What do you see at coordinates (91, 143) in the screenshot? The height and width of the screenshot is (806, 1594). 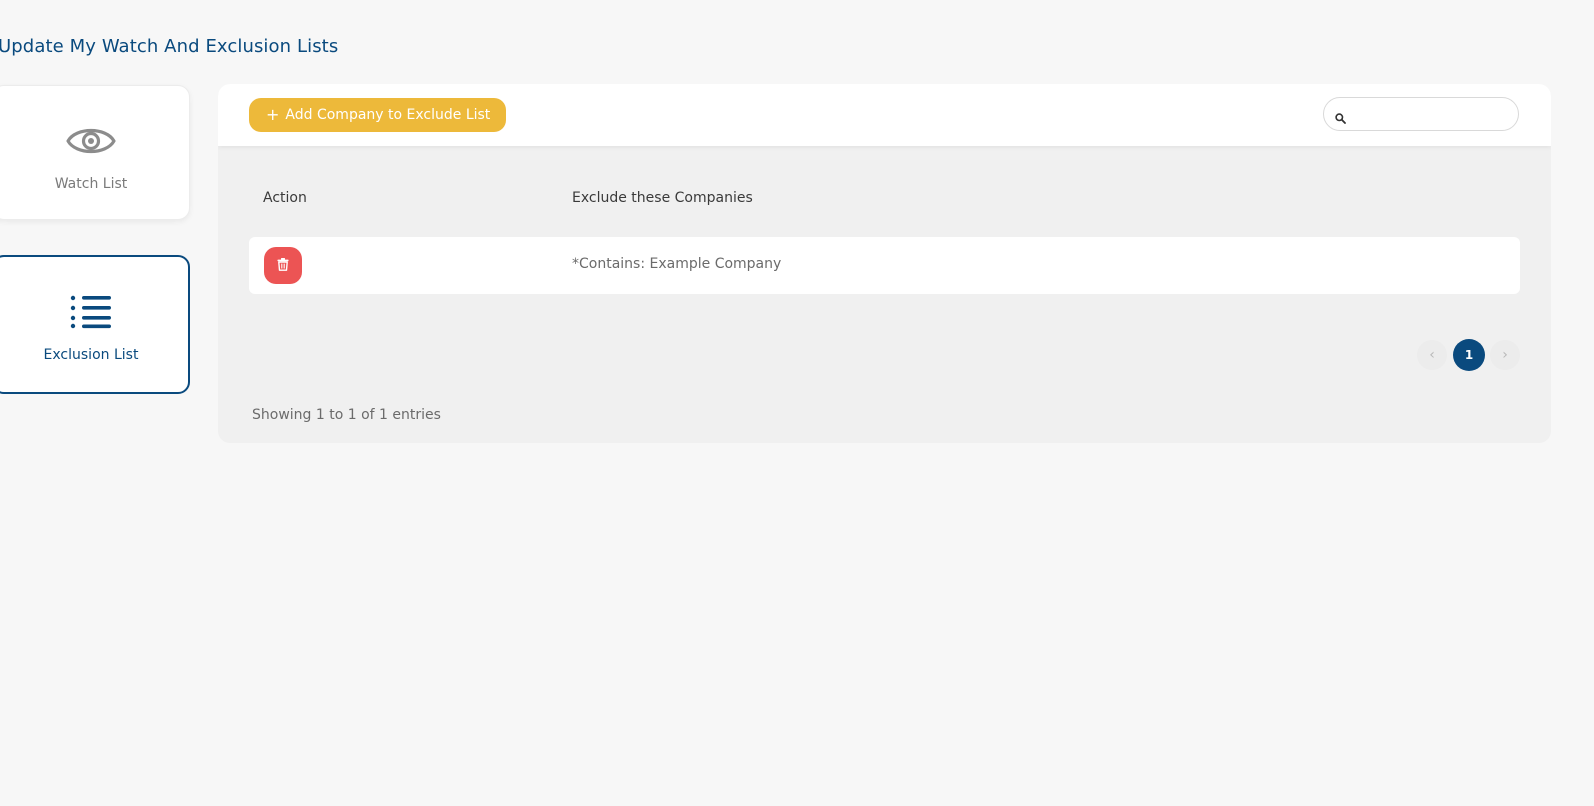 I see `eye-icon` at bounding box center [91, 143].